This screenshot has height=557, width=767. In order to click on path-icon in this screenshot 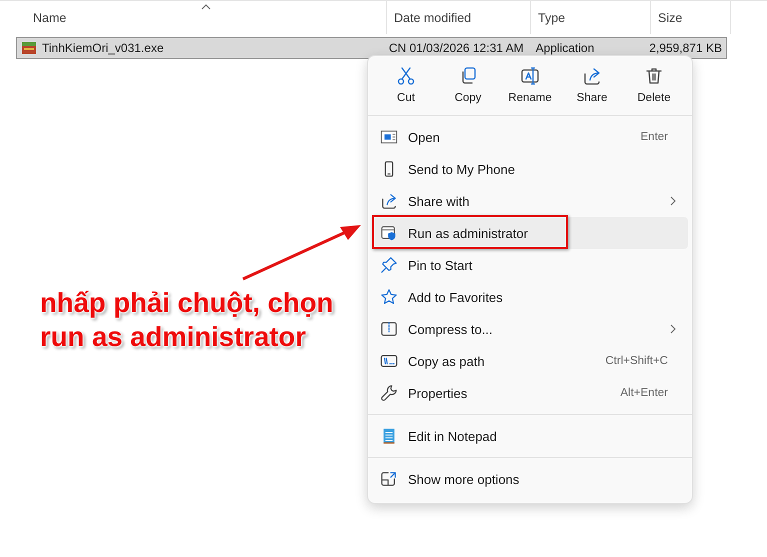, I will do `click(389, 361)`.